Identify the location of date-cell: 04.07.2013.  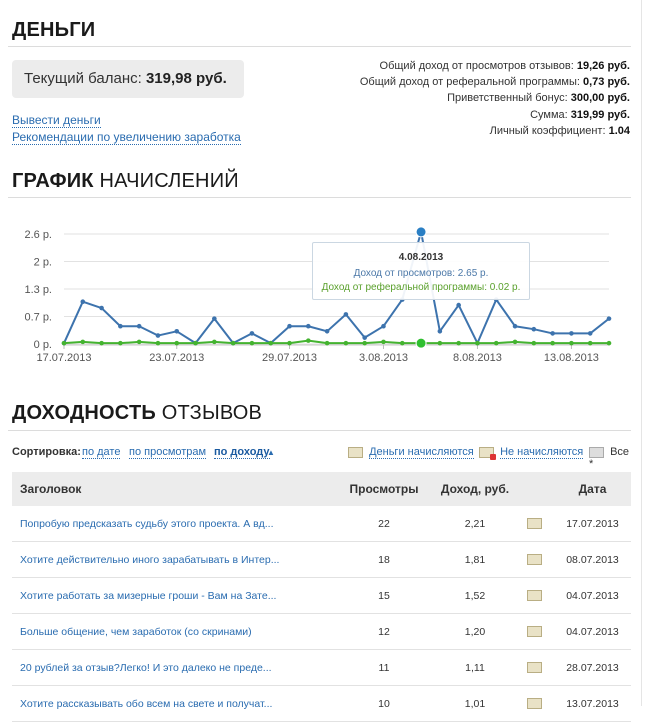
(592, 631).